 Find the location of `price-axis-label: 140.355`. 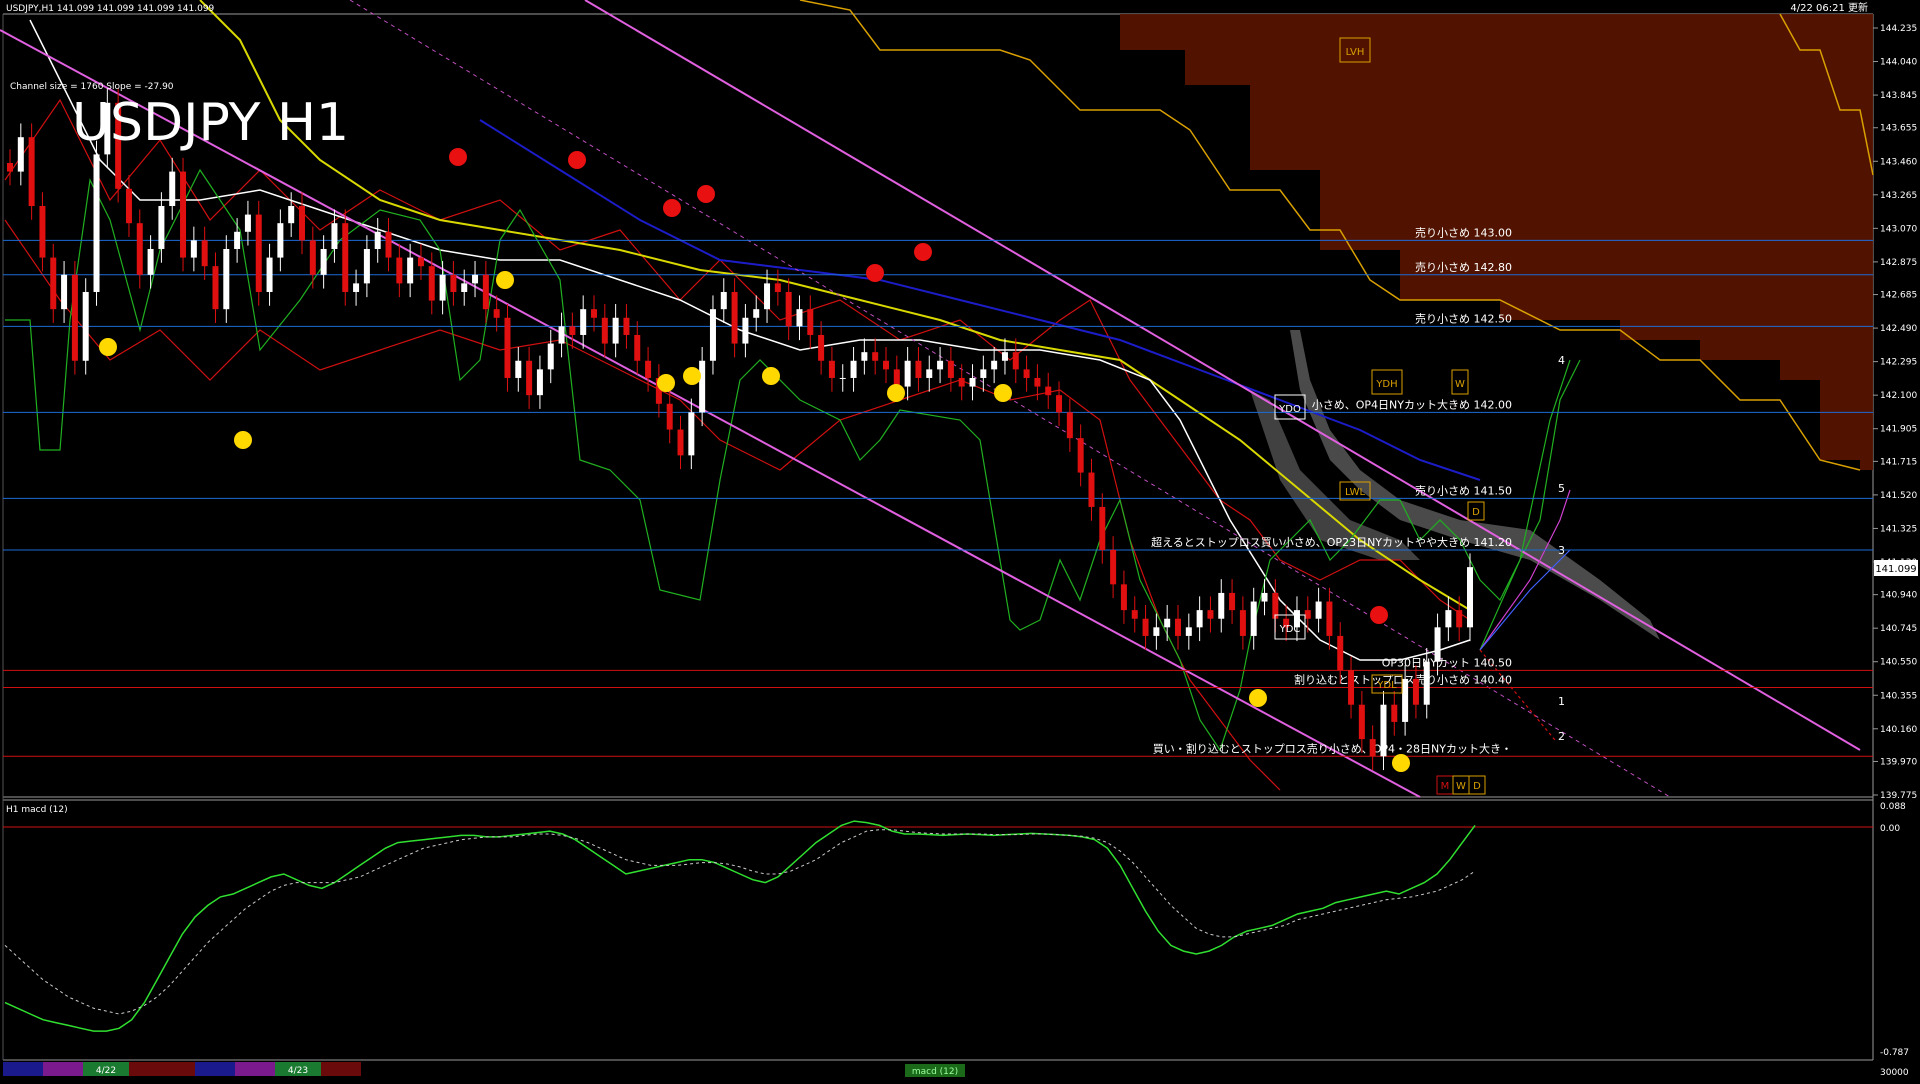

price-axis-label: 140.355 is located at coordinates (1898, 696).